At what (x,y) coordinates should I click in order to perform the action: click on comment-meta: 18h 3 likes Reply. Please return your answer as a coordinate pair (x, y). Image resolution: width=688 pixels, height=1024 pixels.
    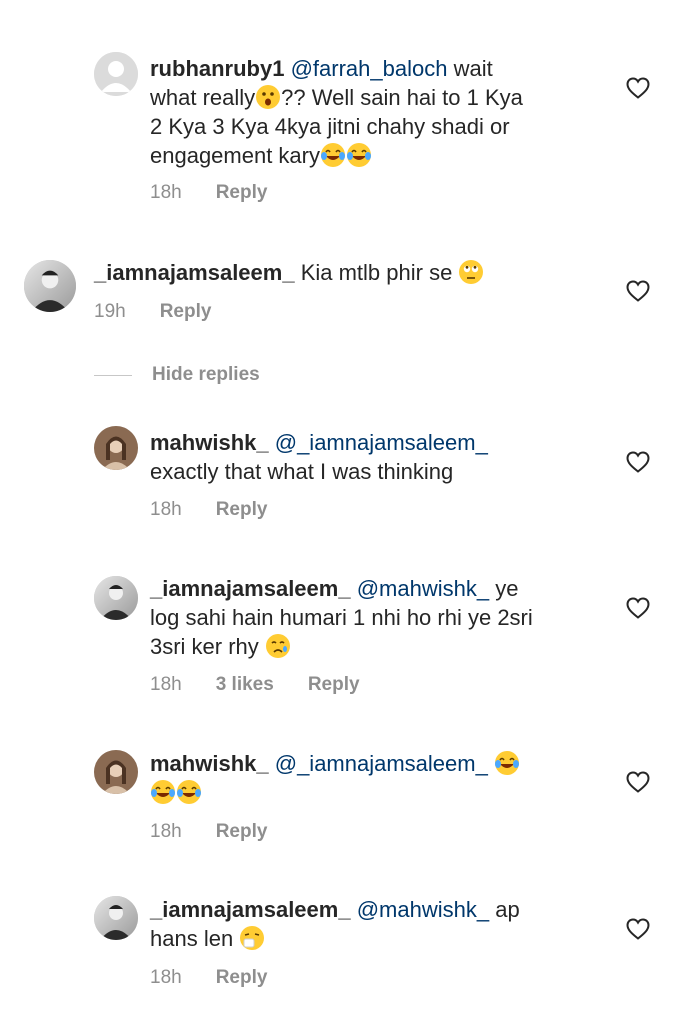
    Looking at the image, I should click on (255, 685).